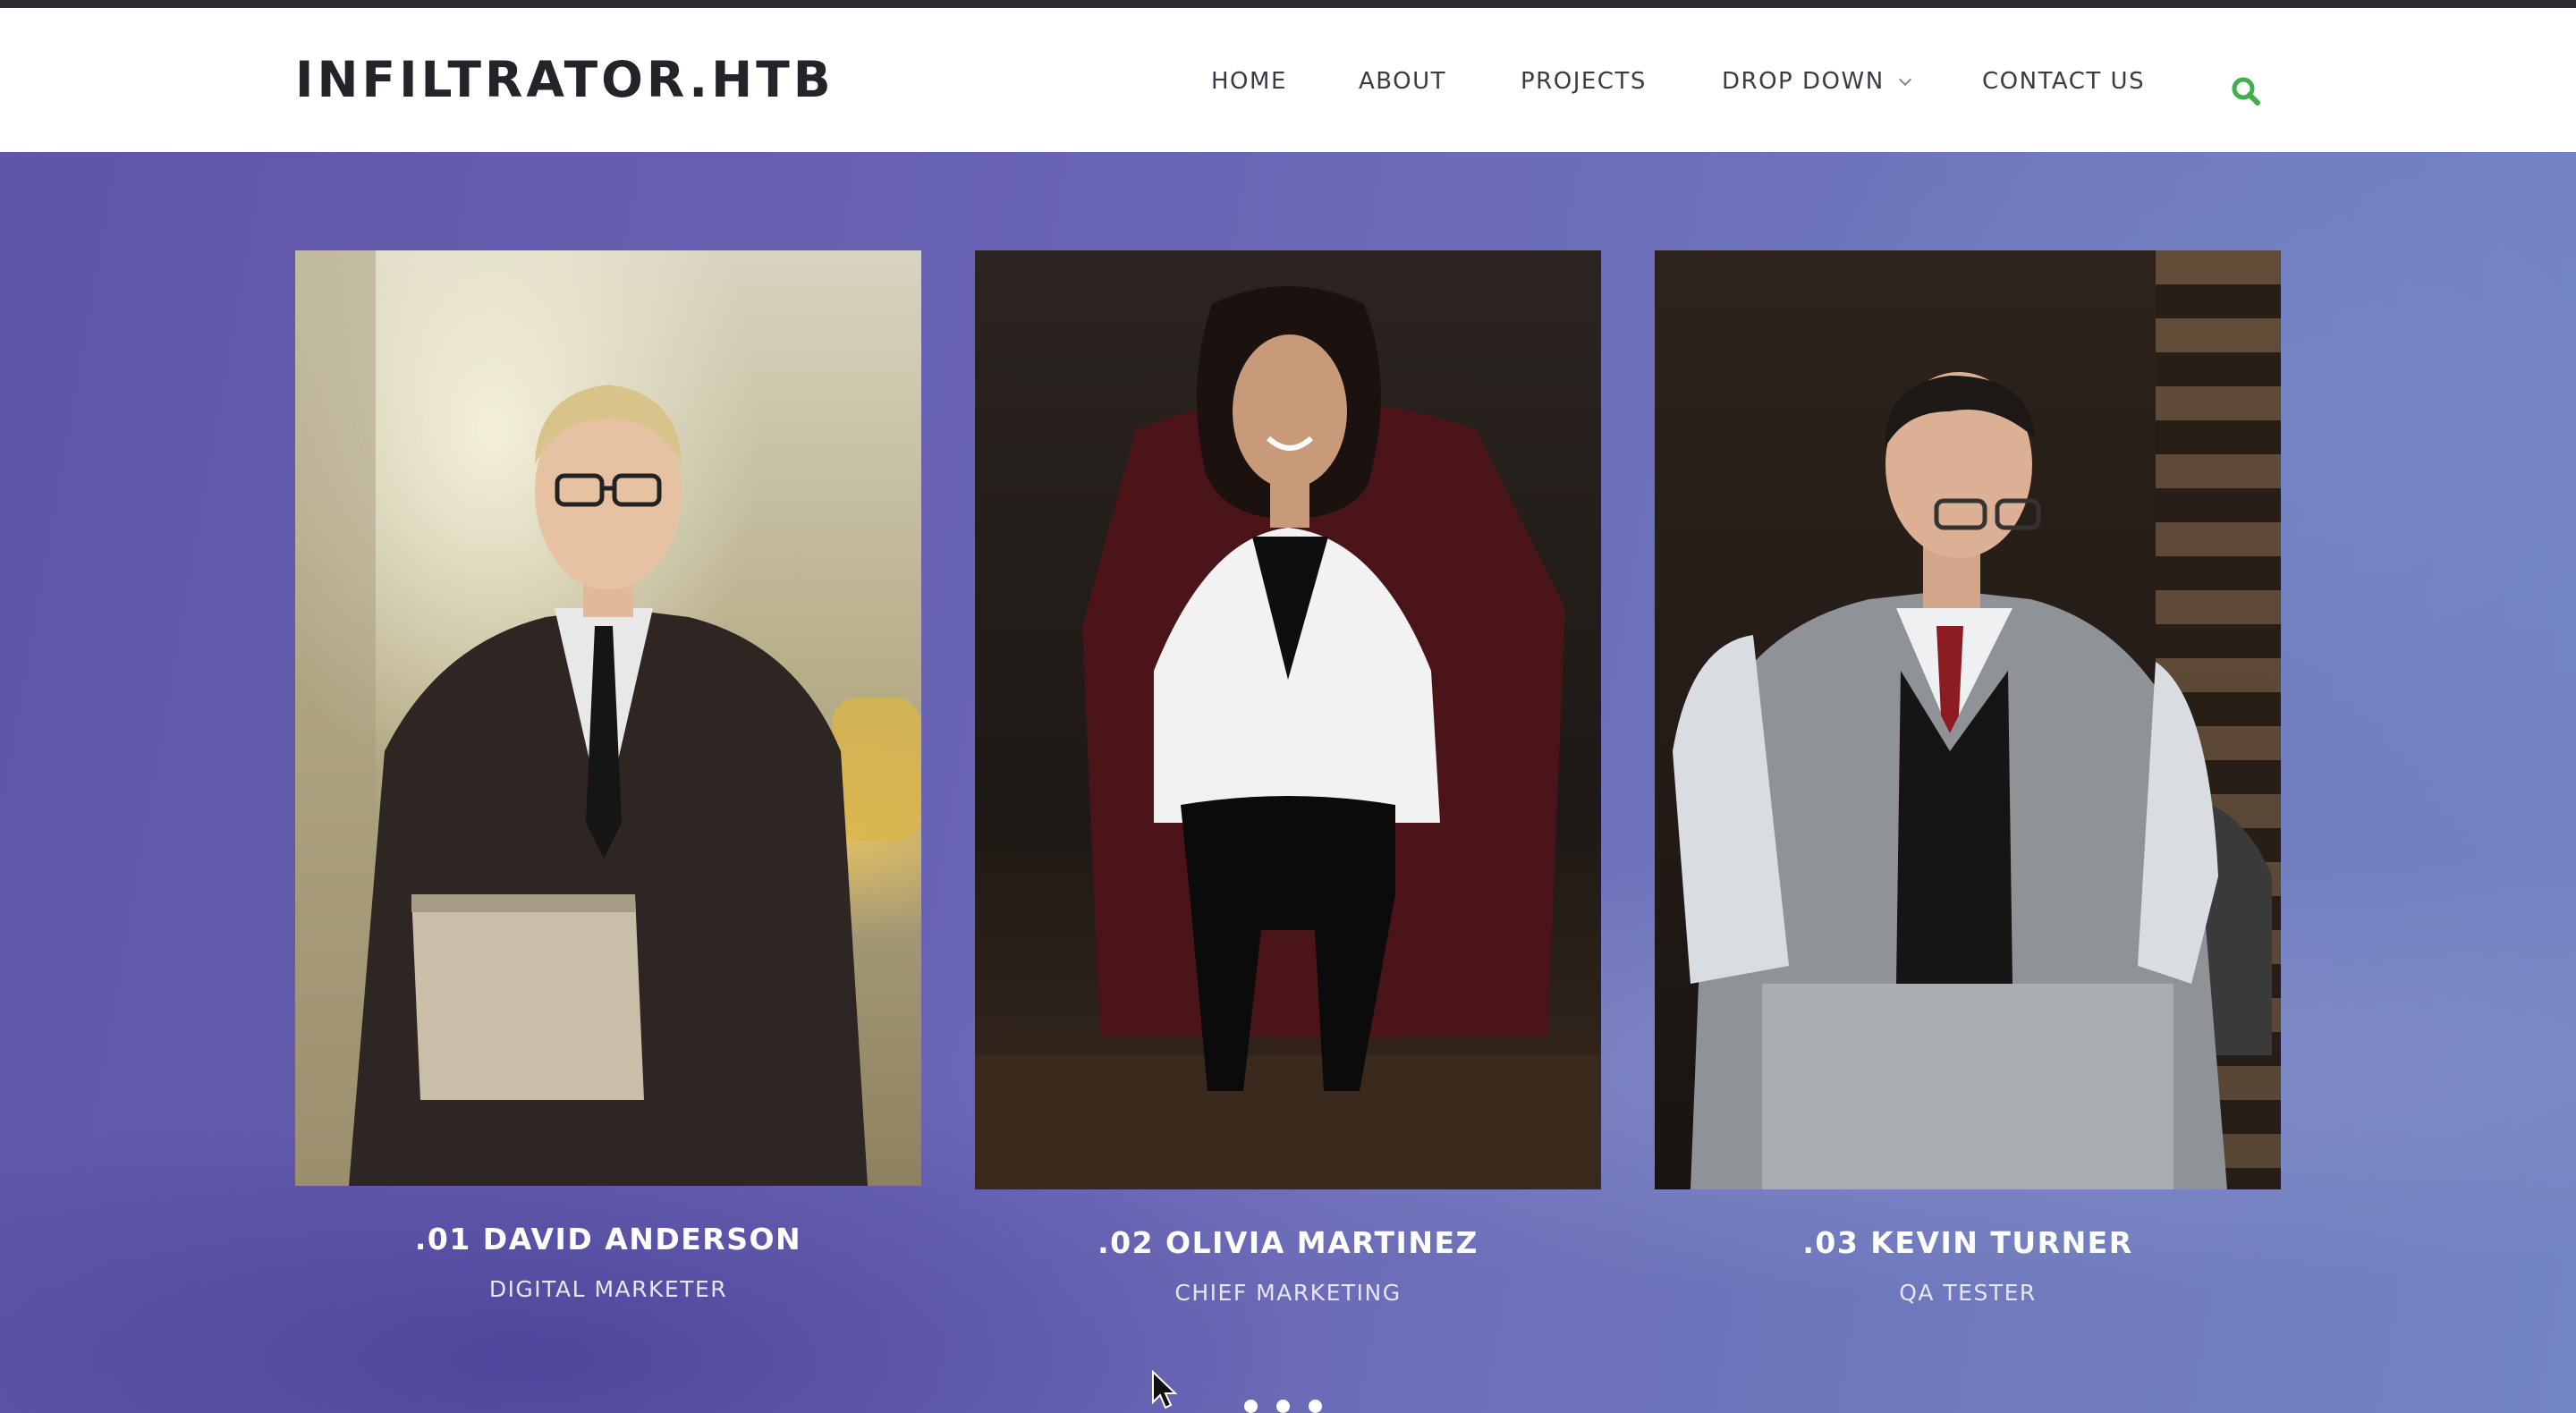 The height and width of the screenshot is (1413, 2576). What do you see at coordinates (1165, 1389) in the screenshot?
I see `mouse-cursor-icon` at bounding box center [1165, 1389].